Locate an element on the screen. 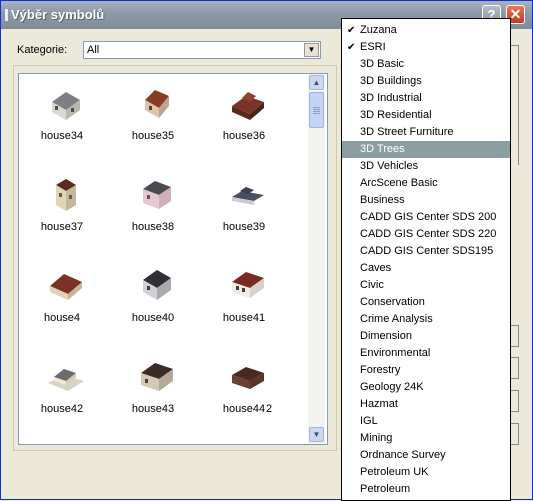  dropdown-option-label: CADD GIS Center SDS 220 is located at coordinates (428, 234).